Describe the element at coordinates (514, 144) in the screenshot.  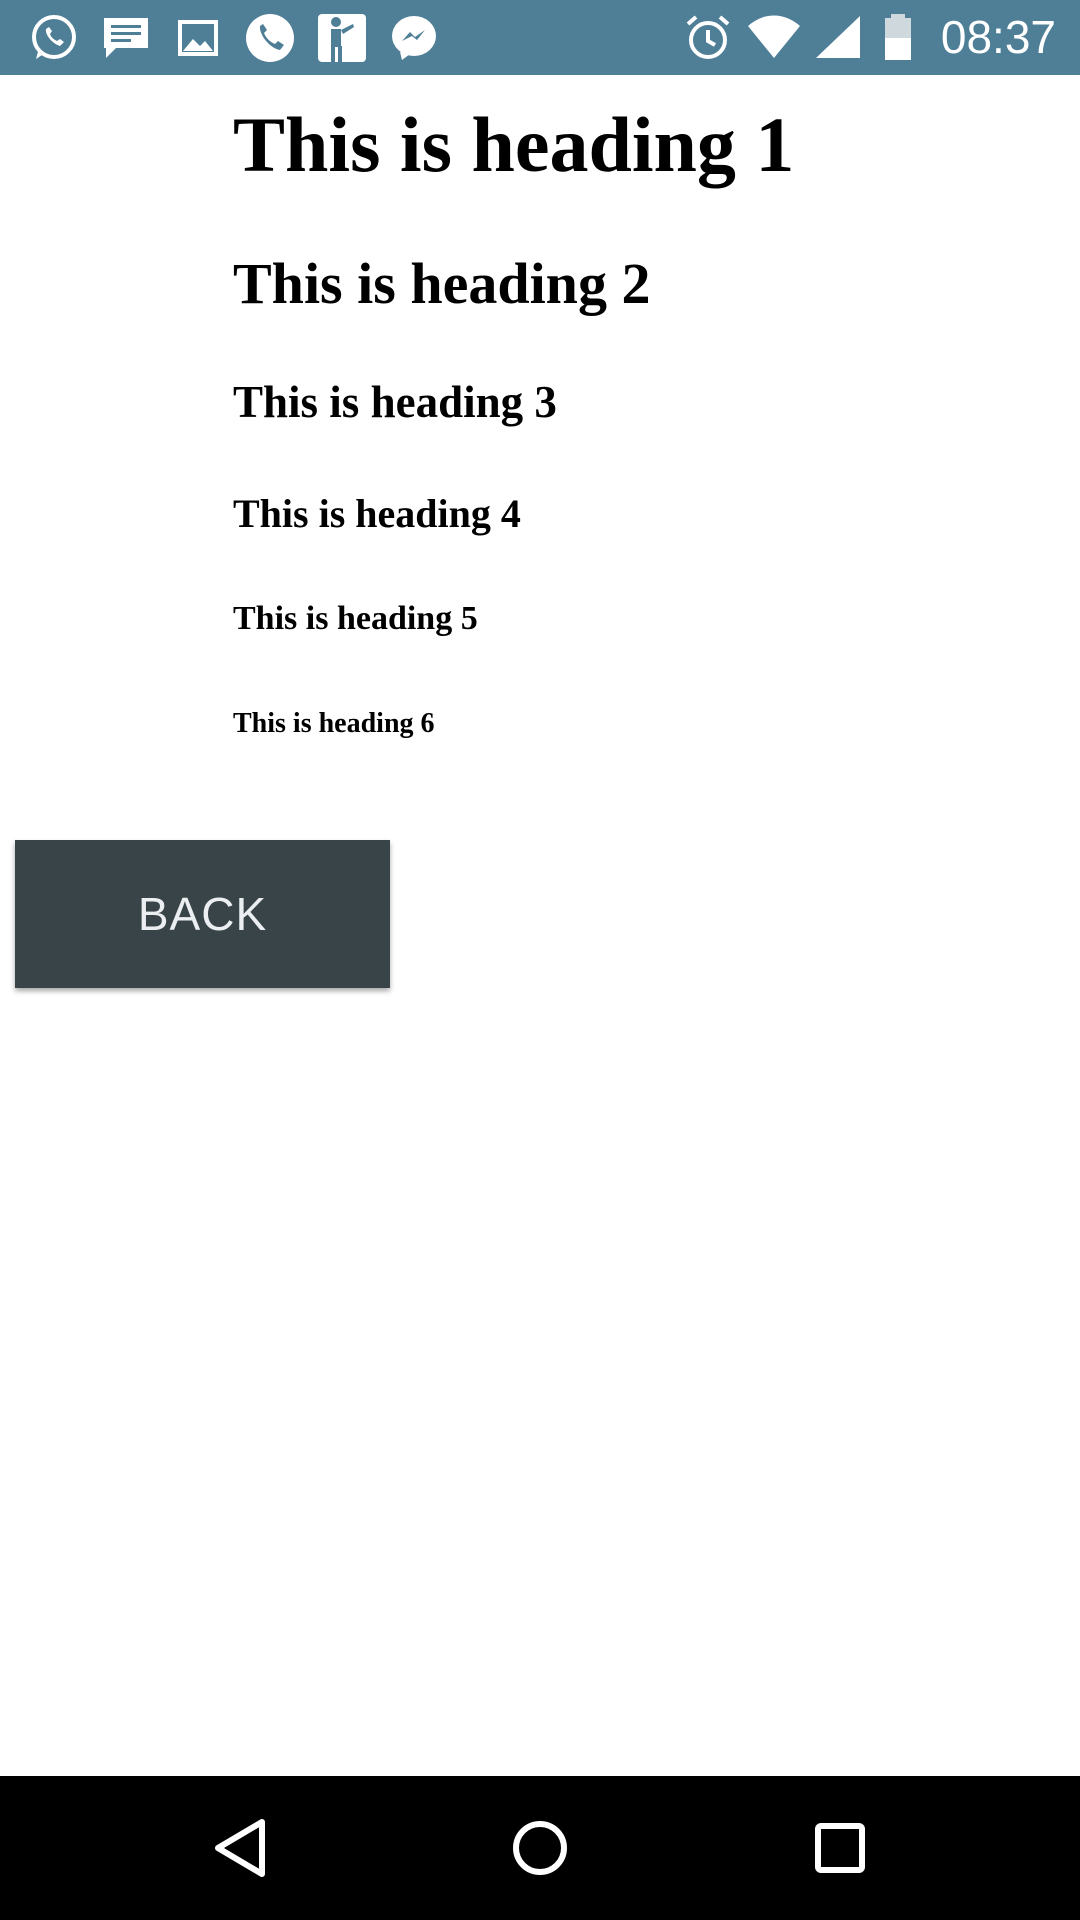
I see `heading-1: This is heading 1` at that location.